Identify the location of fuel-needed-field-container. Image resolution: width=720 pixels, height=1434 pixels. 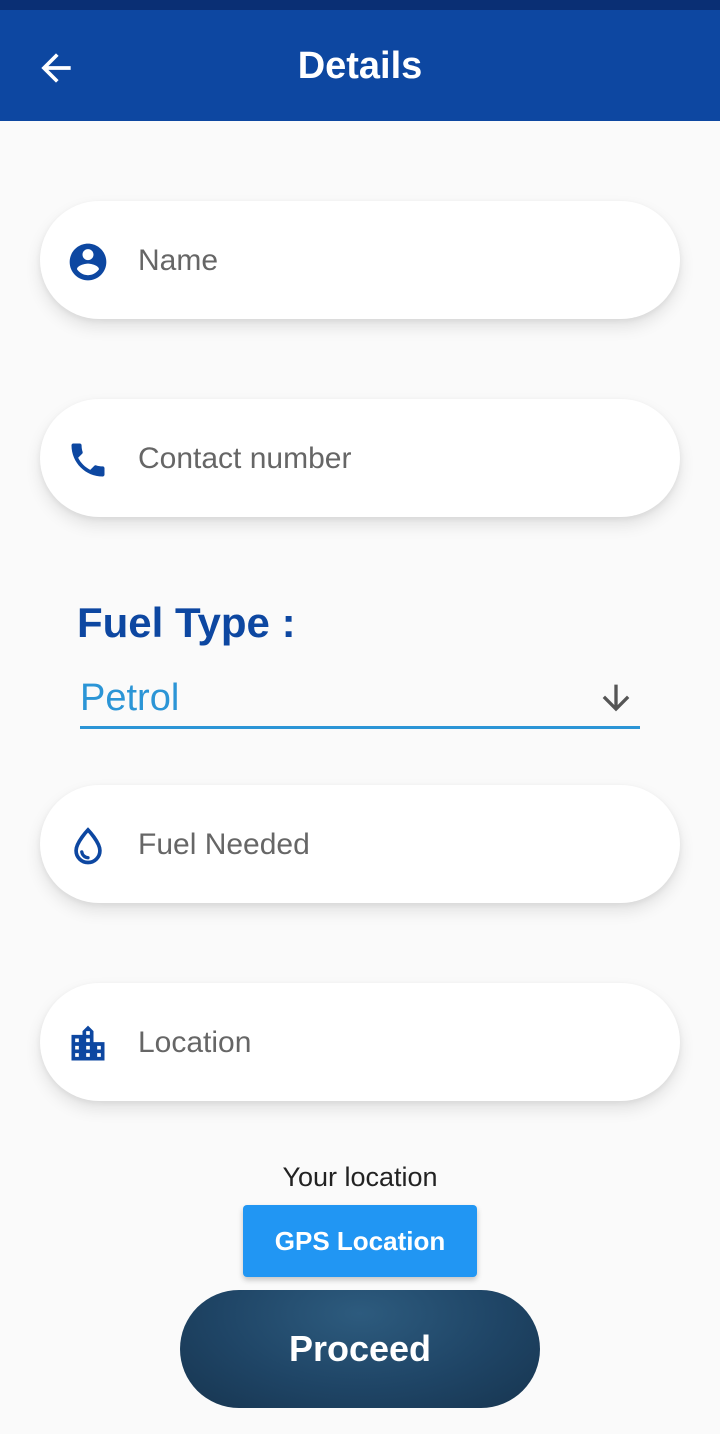
(360, 844).